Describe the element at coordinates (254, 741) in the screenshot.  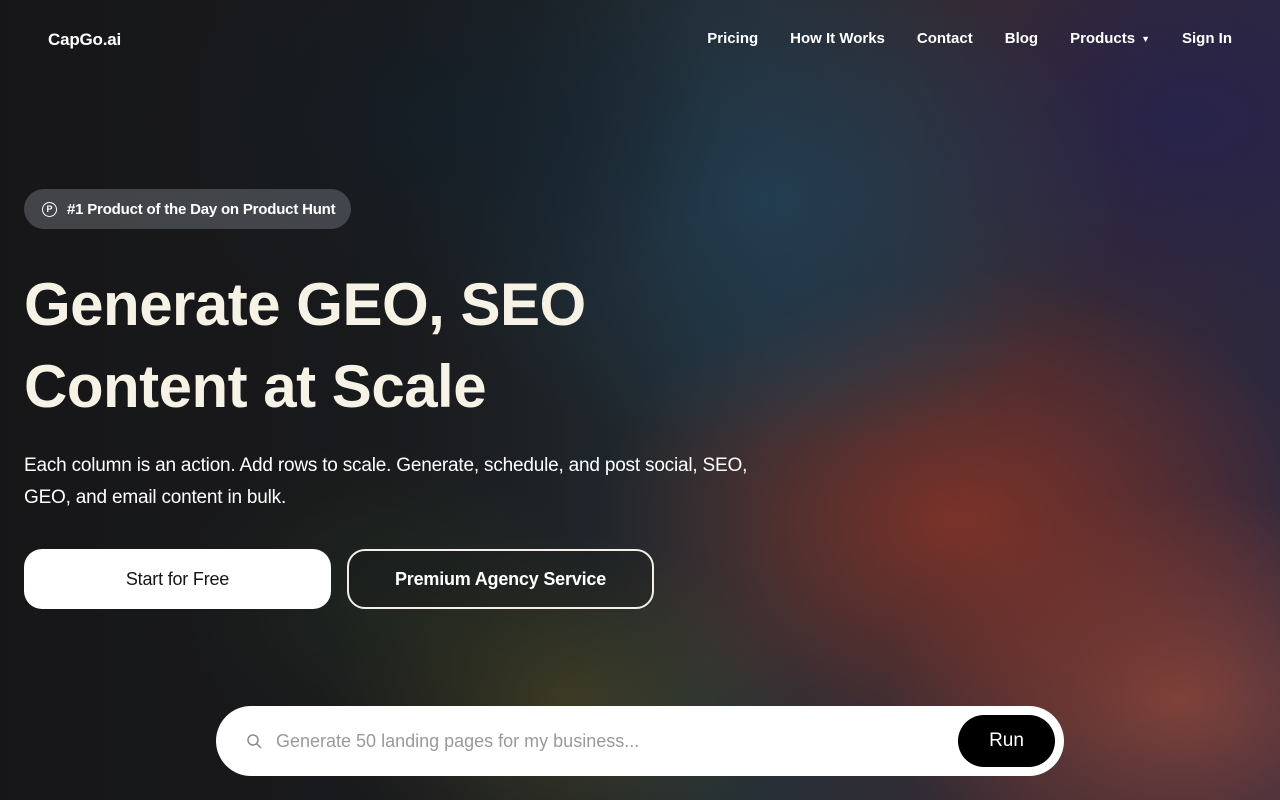
I see `search-icon` at that location.